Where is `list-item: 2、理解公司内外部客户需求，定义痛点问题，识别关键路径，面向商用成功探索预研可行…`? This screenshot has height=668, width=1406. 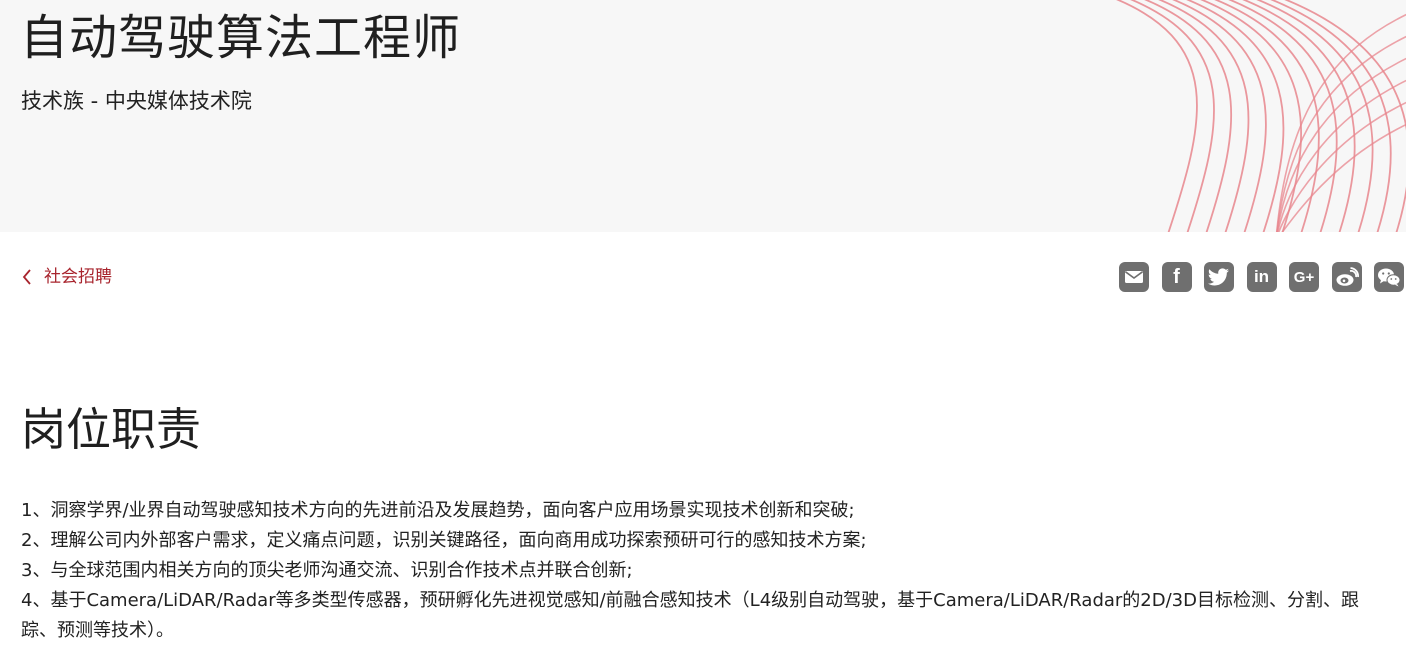 list-item: 2、理解公司内外部客户需求，定义痛点问题，识别关键路径，面向商用成功探索预研可行… is located at coordinates (444, 540).